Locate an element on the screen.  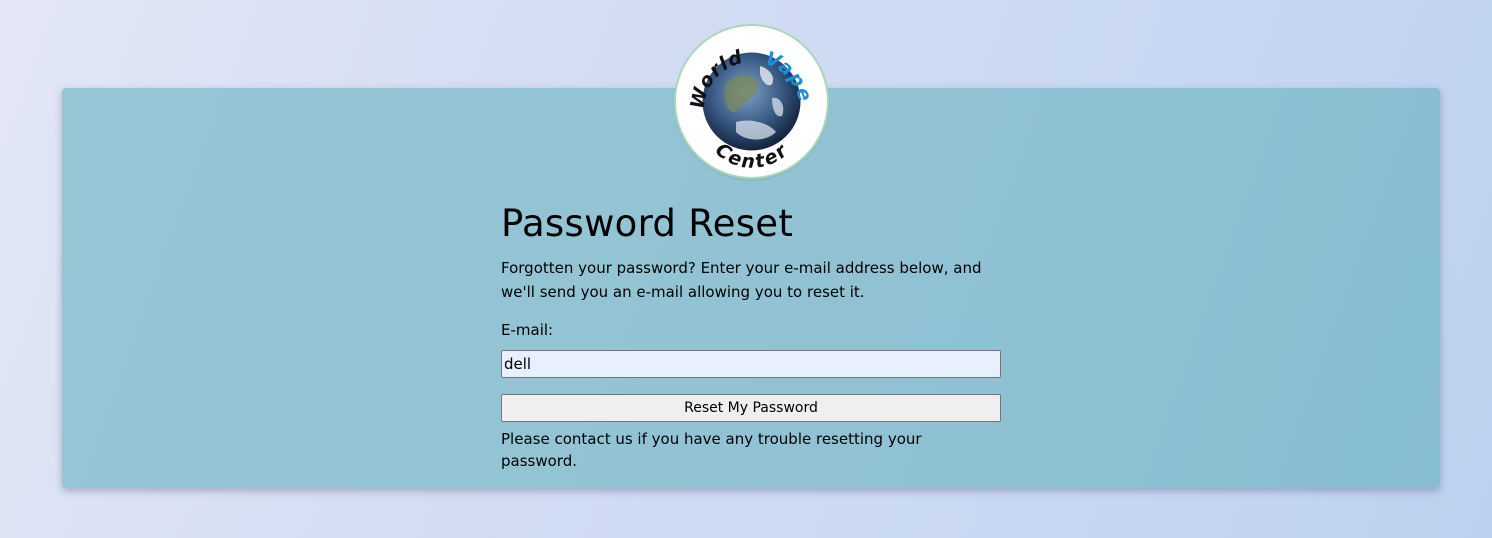
logo-graphic: World Vape Center is located at coordinates (750, 109).